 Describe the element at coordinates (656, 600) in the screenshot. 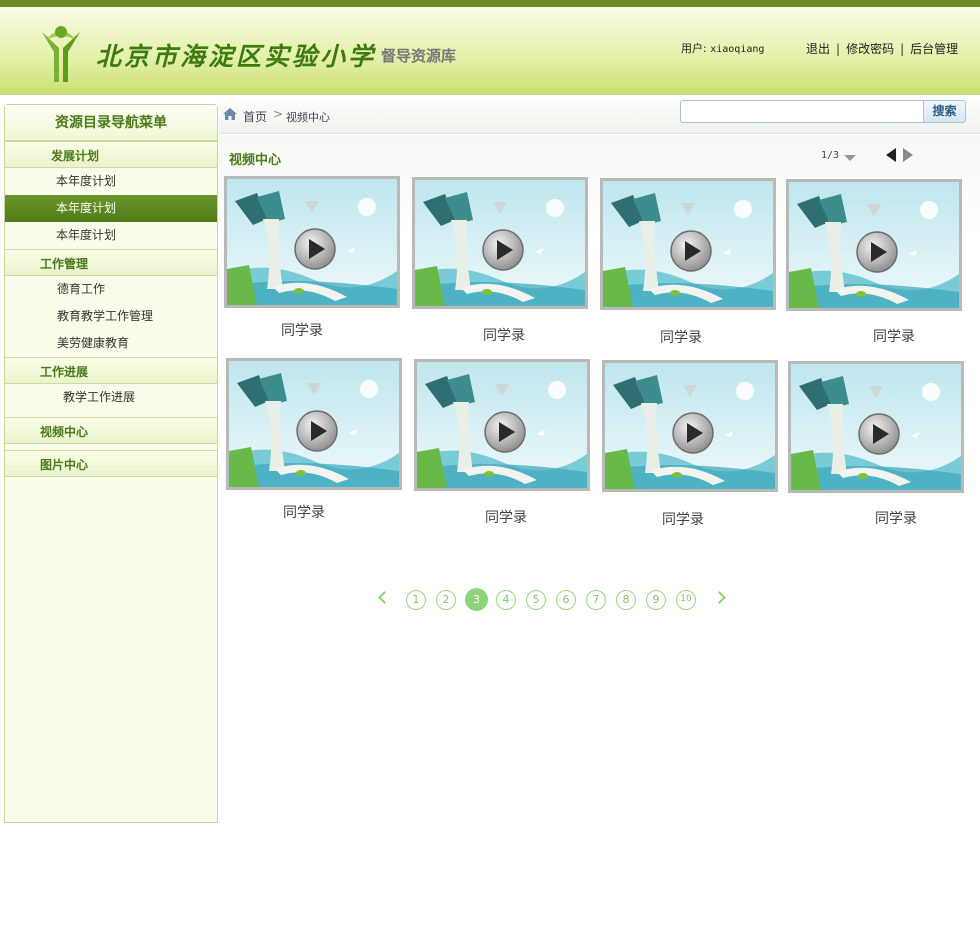

I see `pager-page-9: 9` at that location.